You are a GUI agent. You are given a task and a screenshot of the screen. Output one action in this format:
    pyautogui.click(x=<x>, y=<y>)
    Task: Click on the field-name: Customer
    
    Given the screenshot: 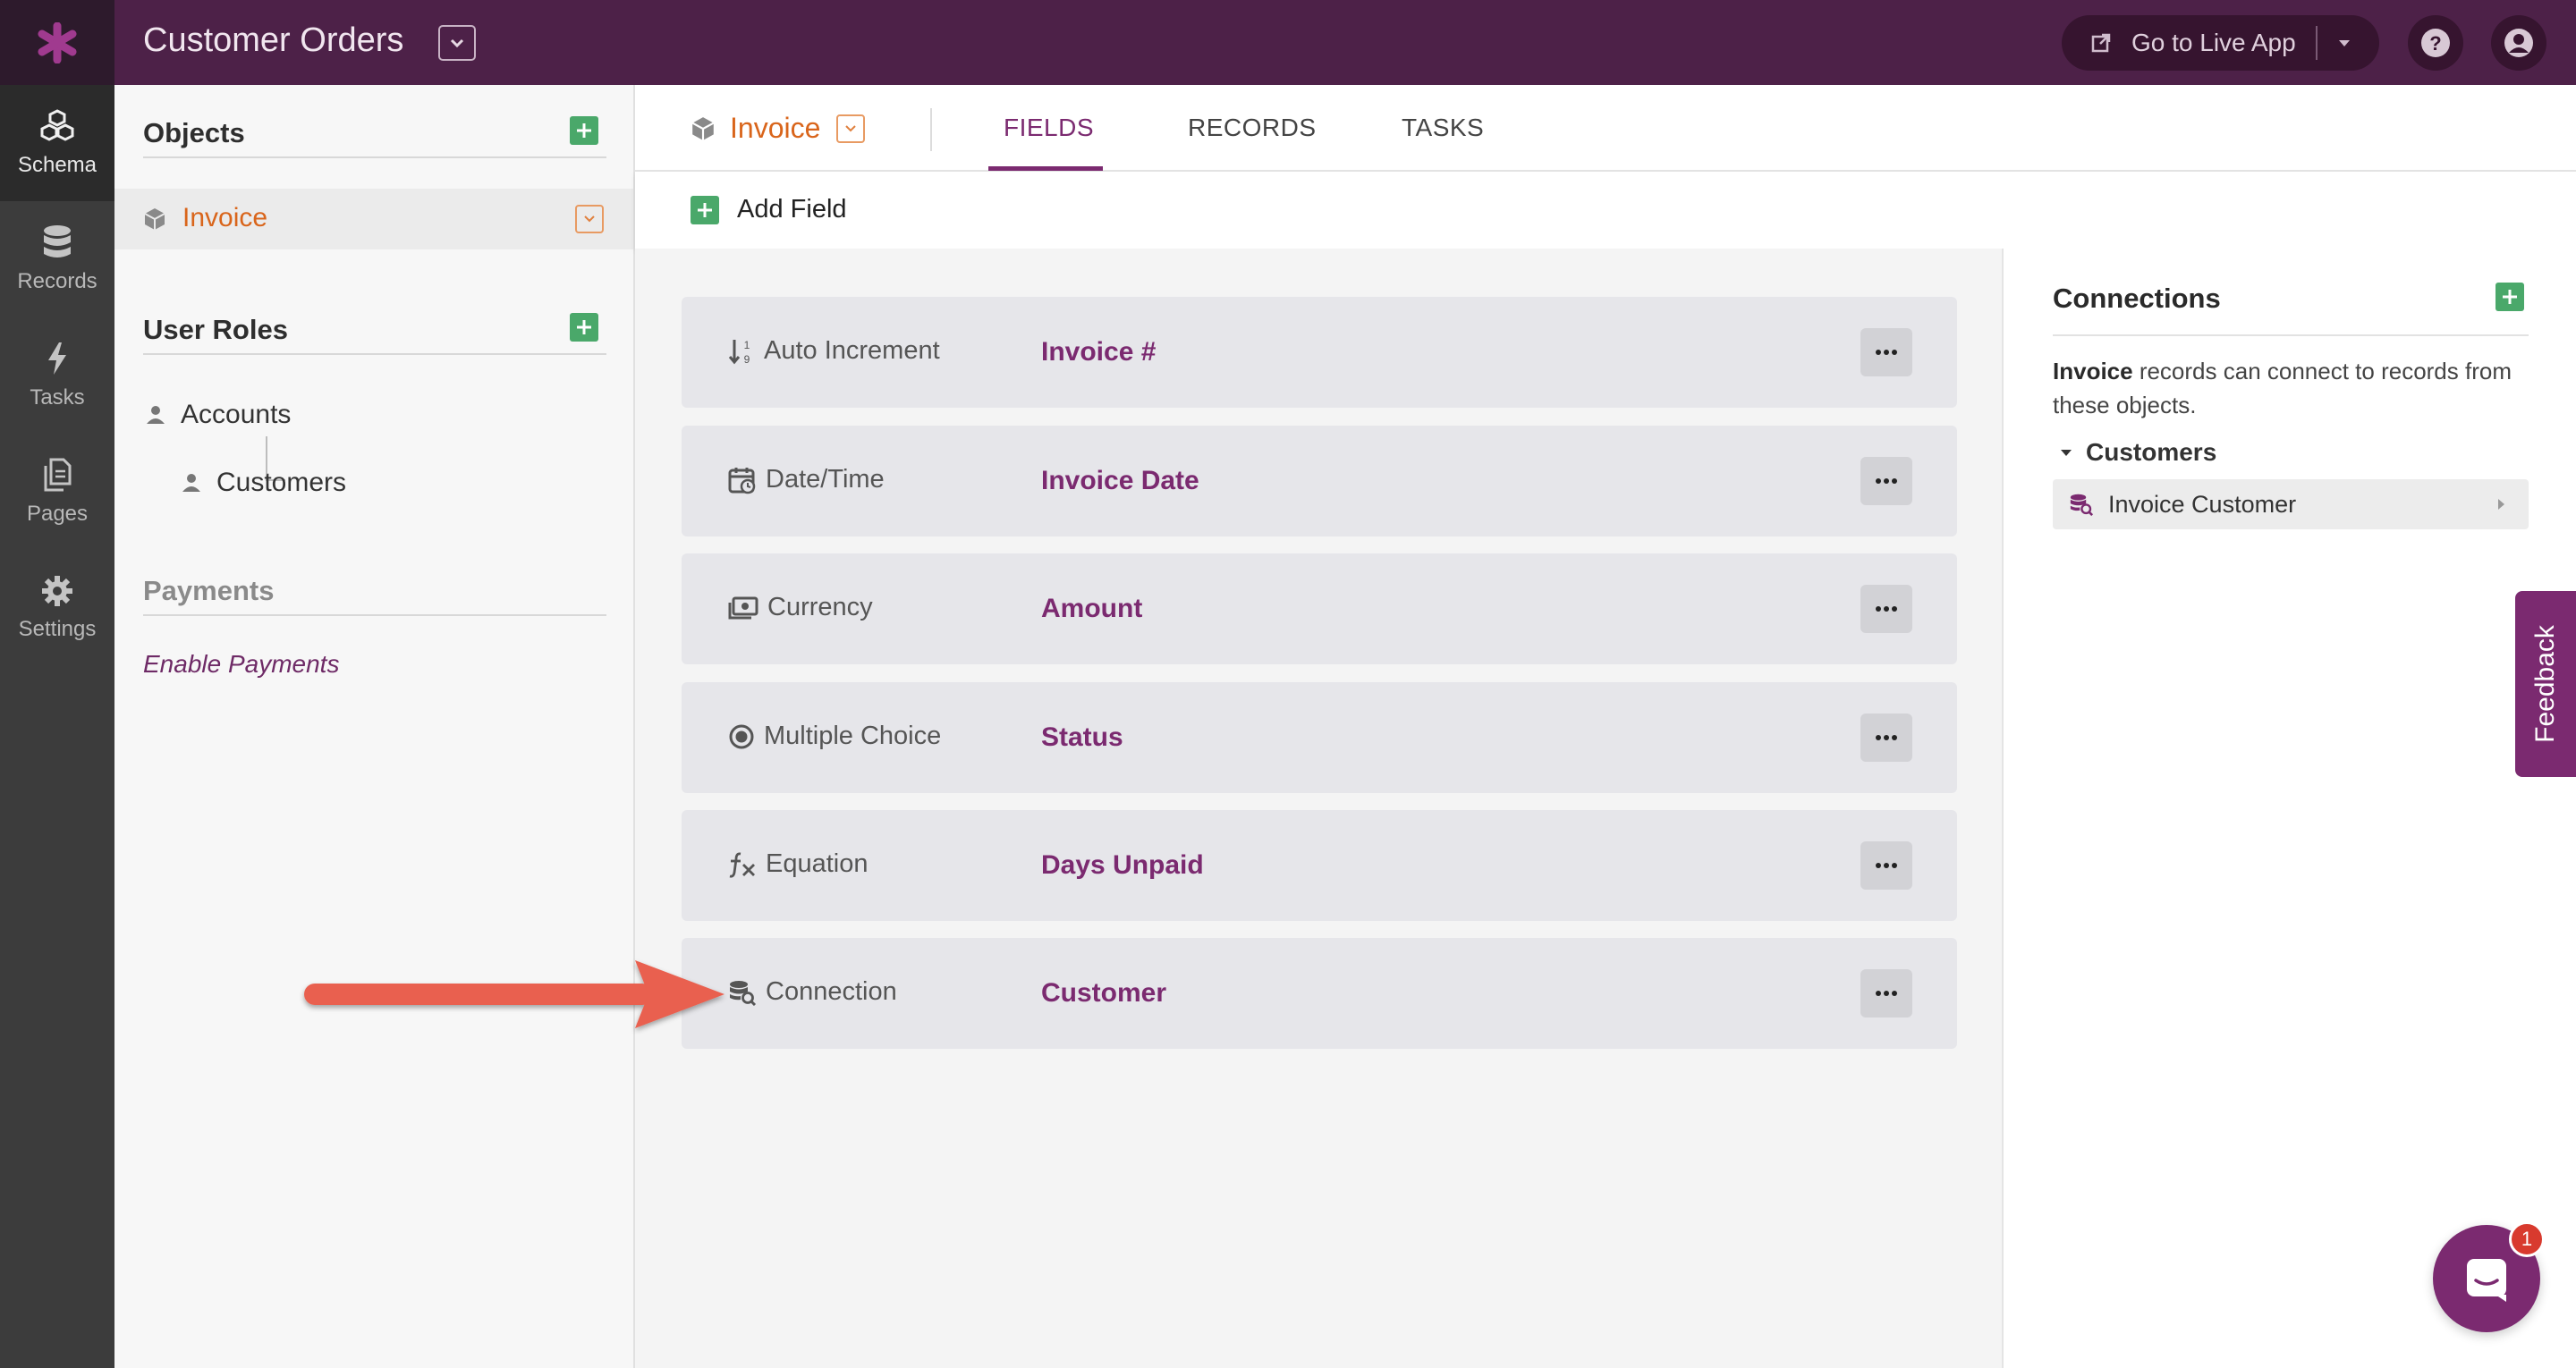 What is the action you would take?
    pyautogui.click(x=1104, y=993)
    